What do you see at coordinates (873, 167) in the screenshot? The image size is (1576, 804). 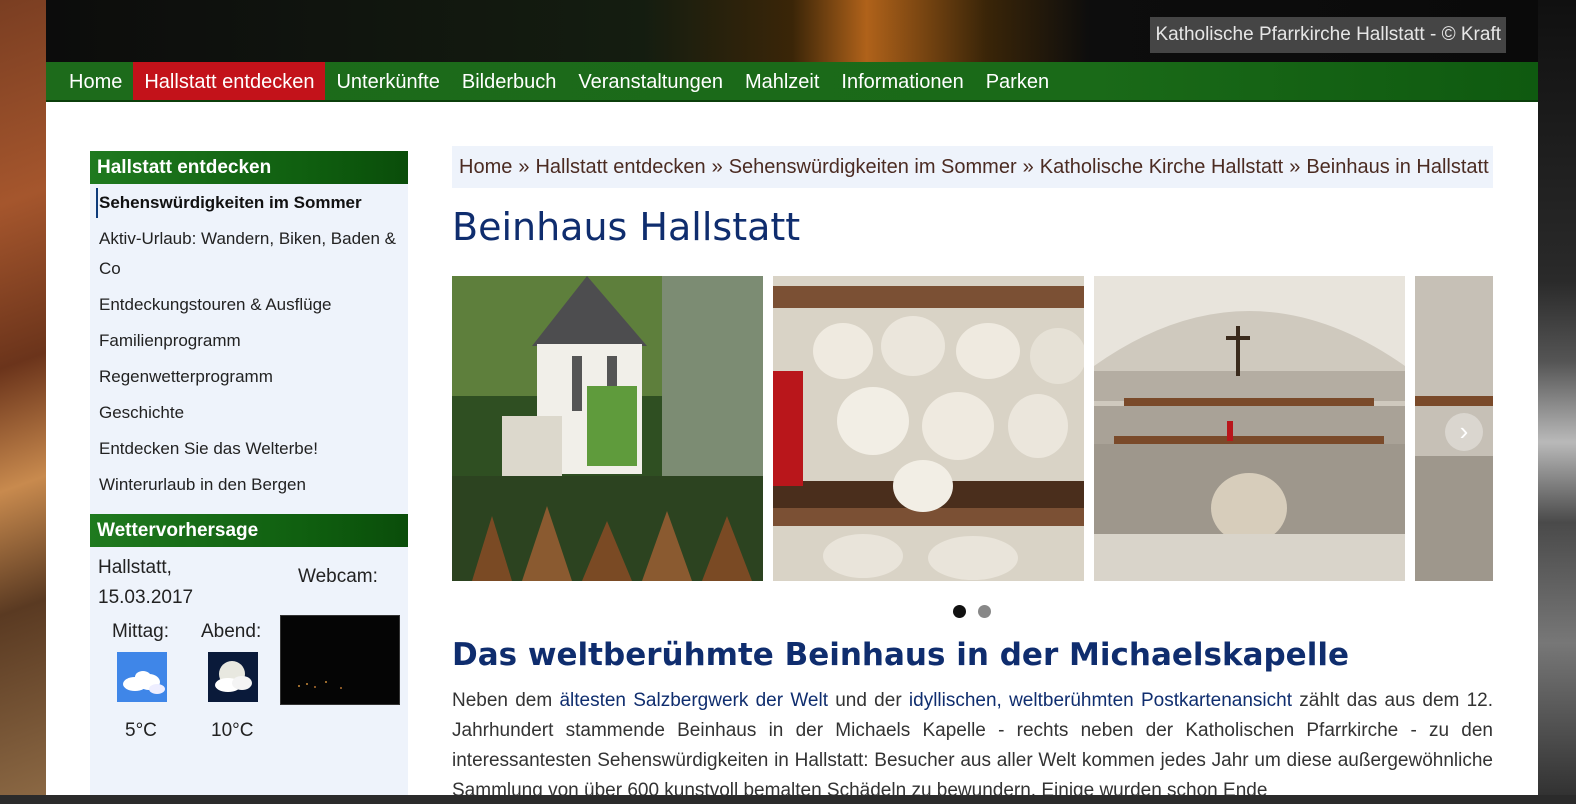 I see `breadcrumb-sehenswuerdigkeiten: Sehenswürdigkeiten im Sommer` at bounding box center [873, 167].